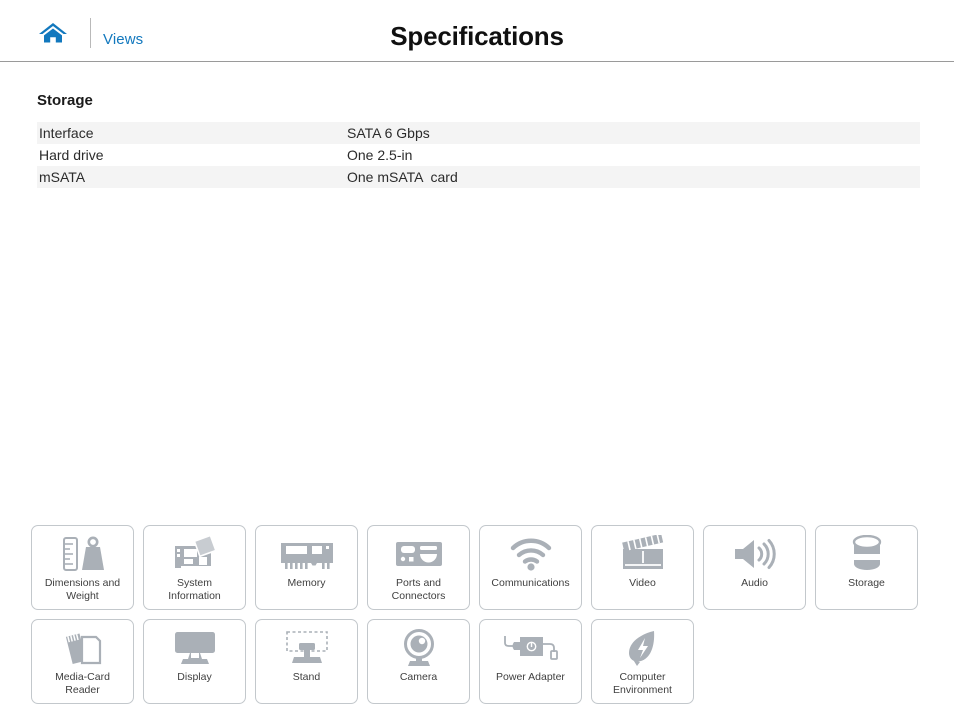 This screenshot has width=954, height=721. I want to click on category-card-camera: Camera, so click(418, 661).